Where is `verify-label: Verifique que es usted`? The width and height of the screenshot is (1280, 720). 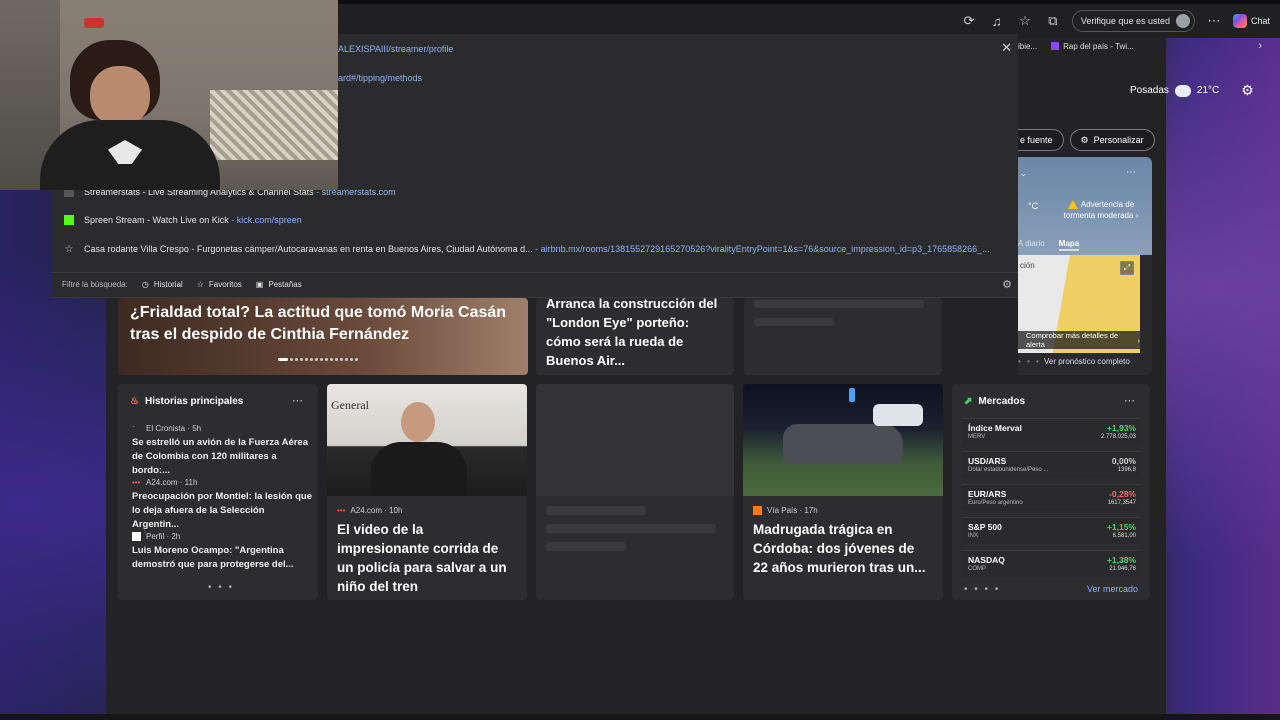 verify-label: Verifique que es usted is located at coordinates (1125, 21).